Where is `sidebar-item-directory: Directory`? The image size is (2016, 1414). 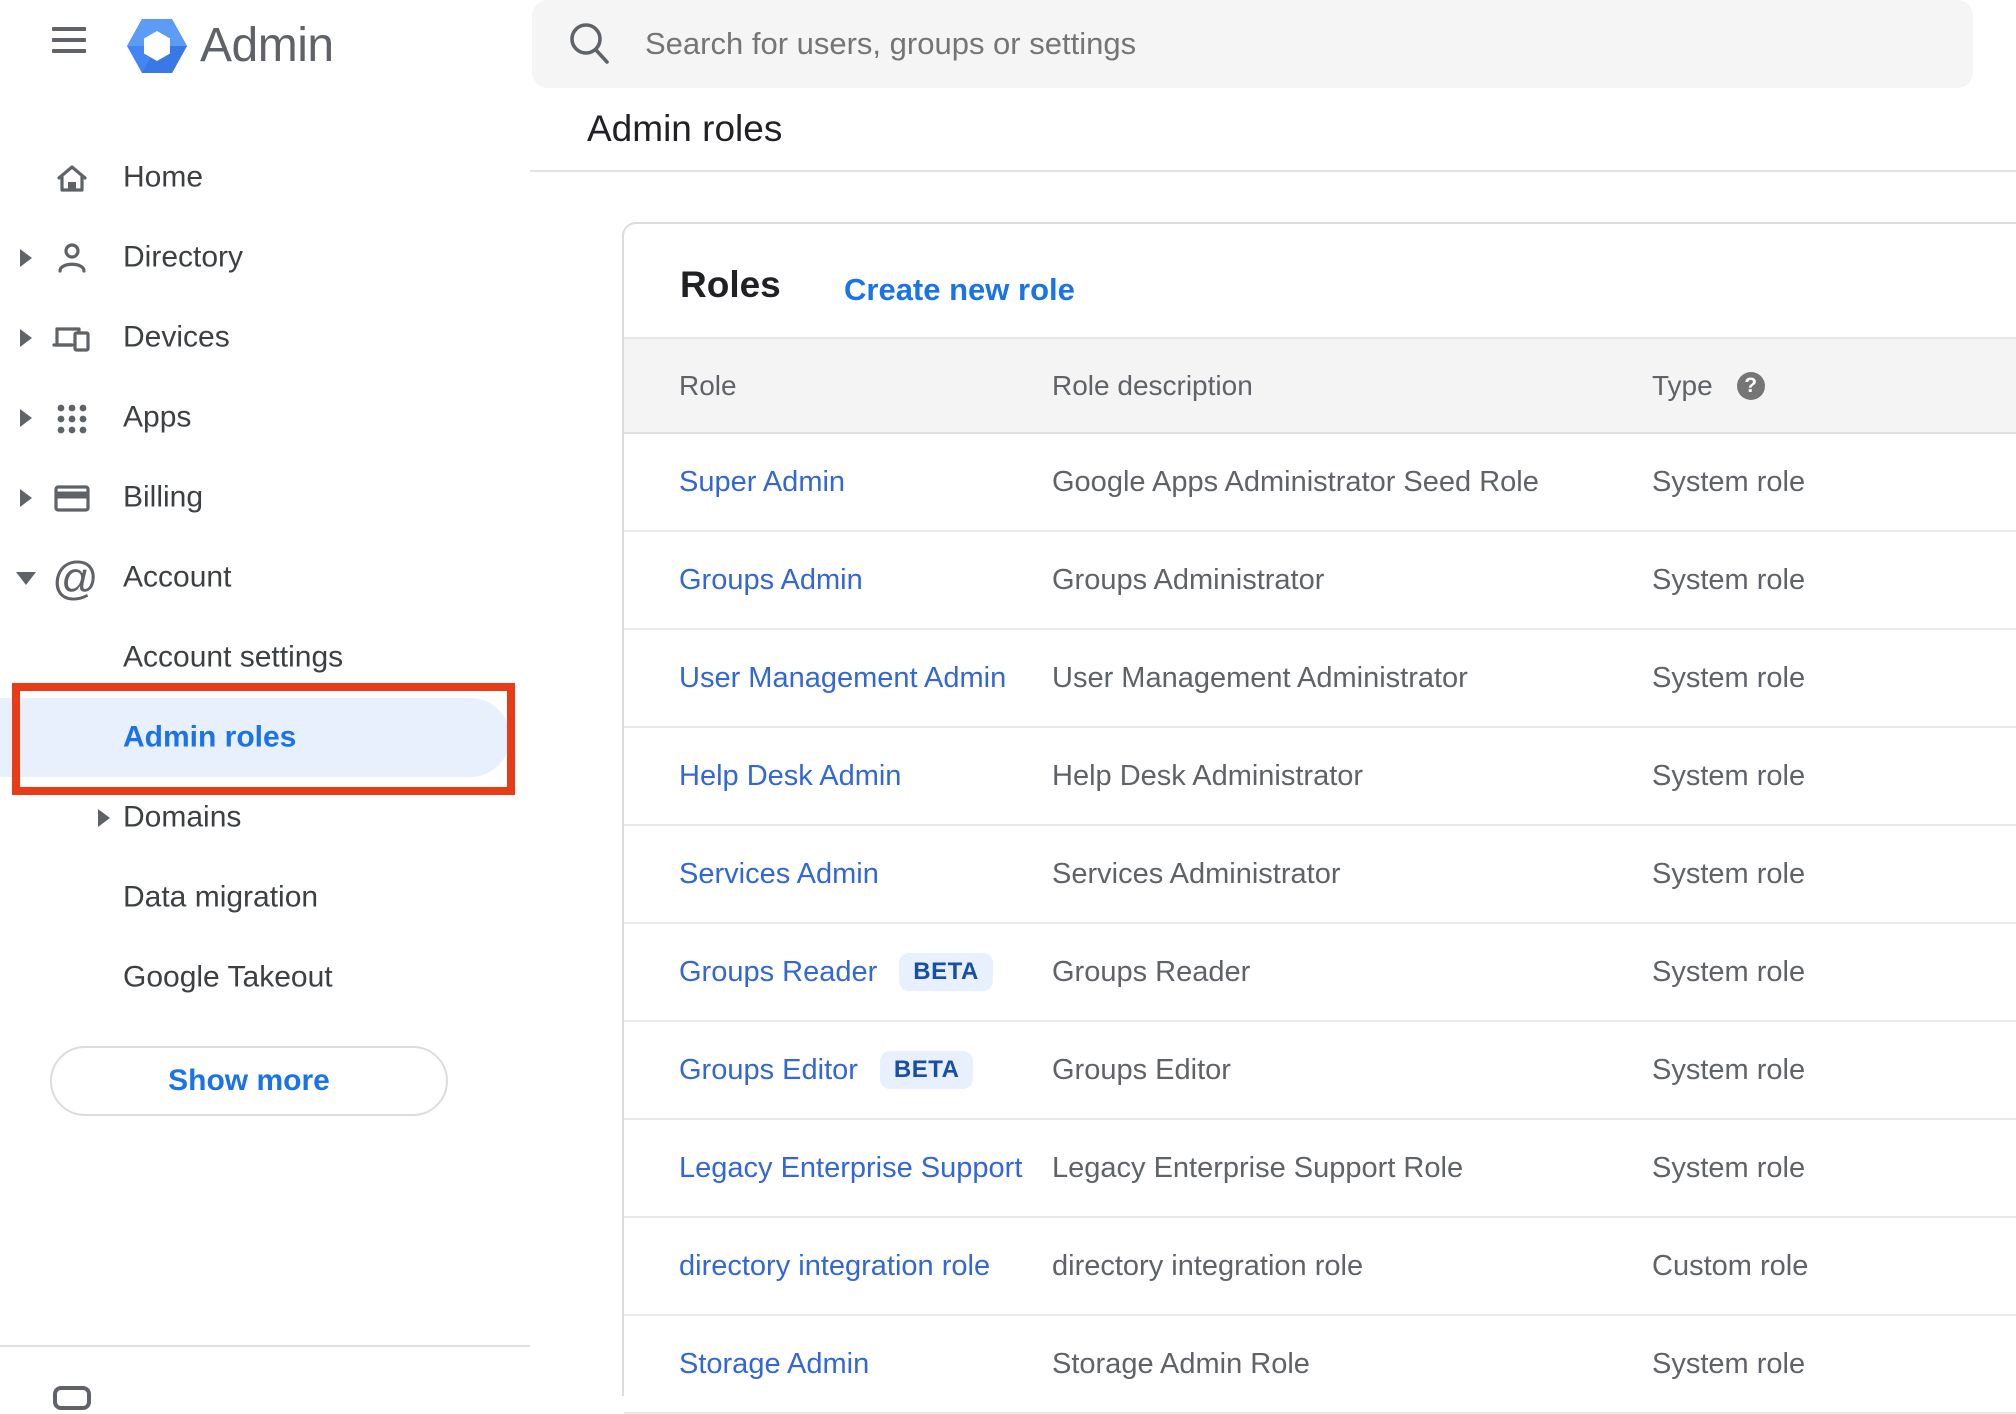 sidebar-item-directory: Directory is located at coordinates (265, 258).